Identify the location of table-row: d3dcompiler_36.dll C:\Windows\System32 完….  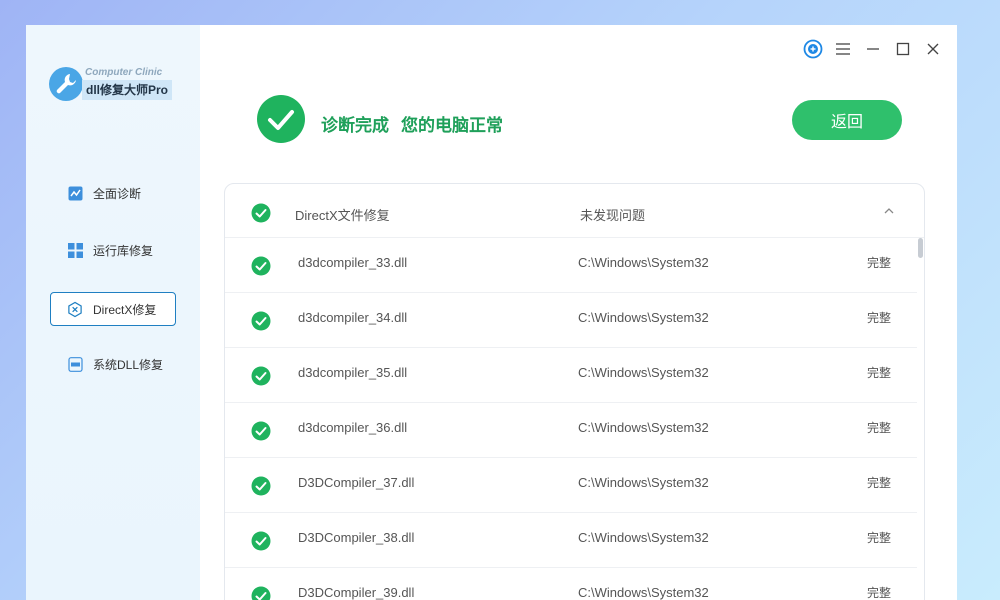
(571, 430).